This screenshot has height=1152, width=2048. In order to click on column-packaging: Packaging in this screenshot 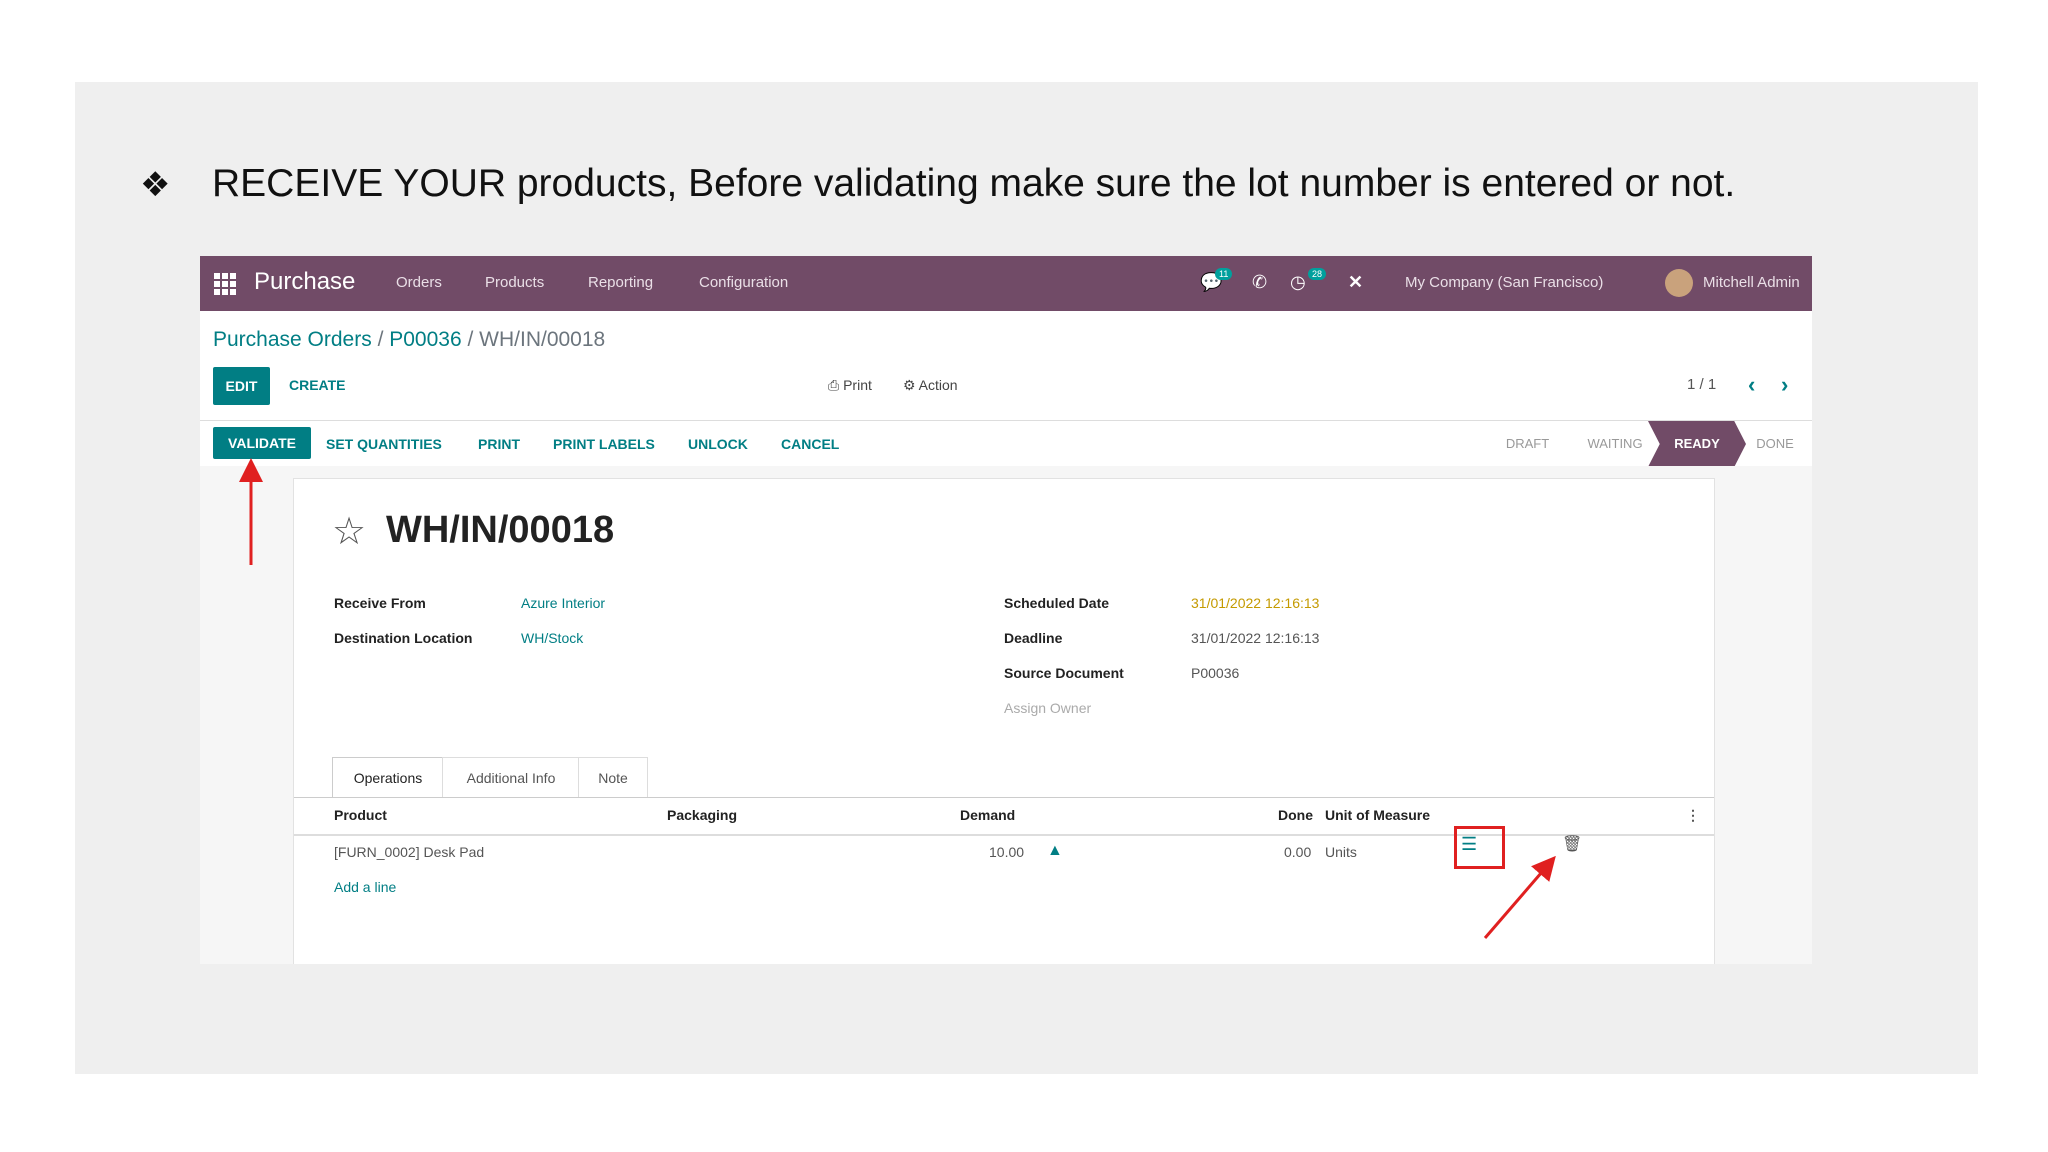, I will do `click(702, 815)`.